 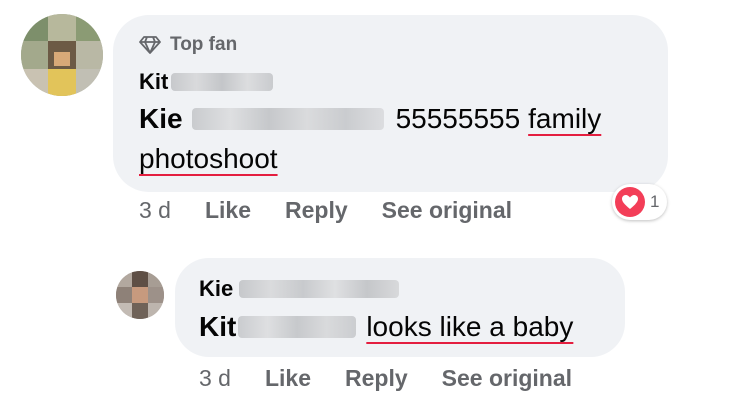 I want to click on reaction-summary: 1, so click(x=640, y=202).